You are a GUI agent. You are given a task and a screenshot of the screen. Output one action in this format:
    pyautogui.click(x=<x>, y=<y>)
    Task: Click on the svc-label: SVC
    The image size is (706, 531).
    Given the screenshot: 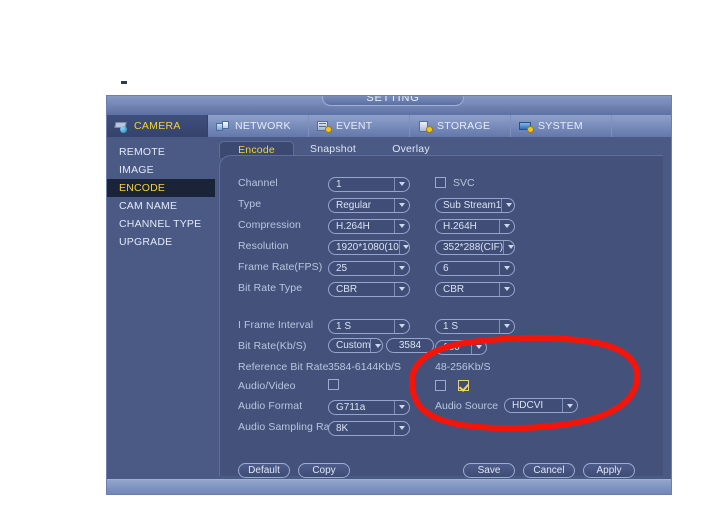 What is the action you would take?
    pyautogui.click(x=464, y=182)
    